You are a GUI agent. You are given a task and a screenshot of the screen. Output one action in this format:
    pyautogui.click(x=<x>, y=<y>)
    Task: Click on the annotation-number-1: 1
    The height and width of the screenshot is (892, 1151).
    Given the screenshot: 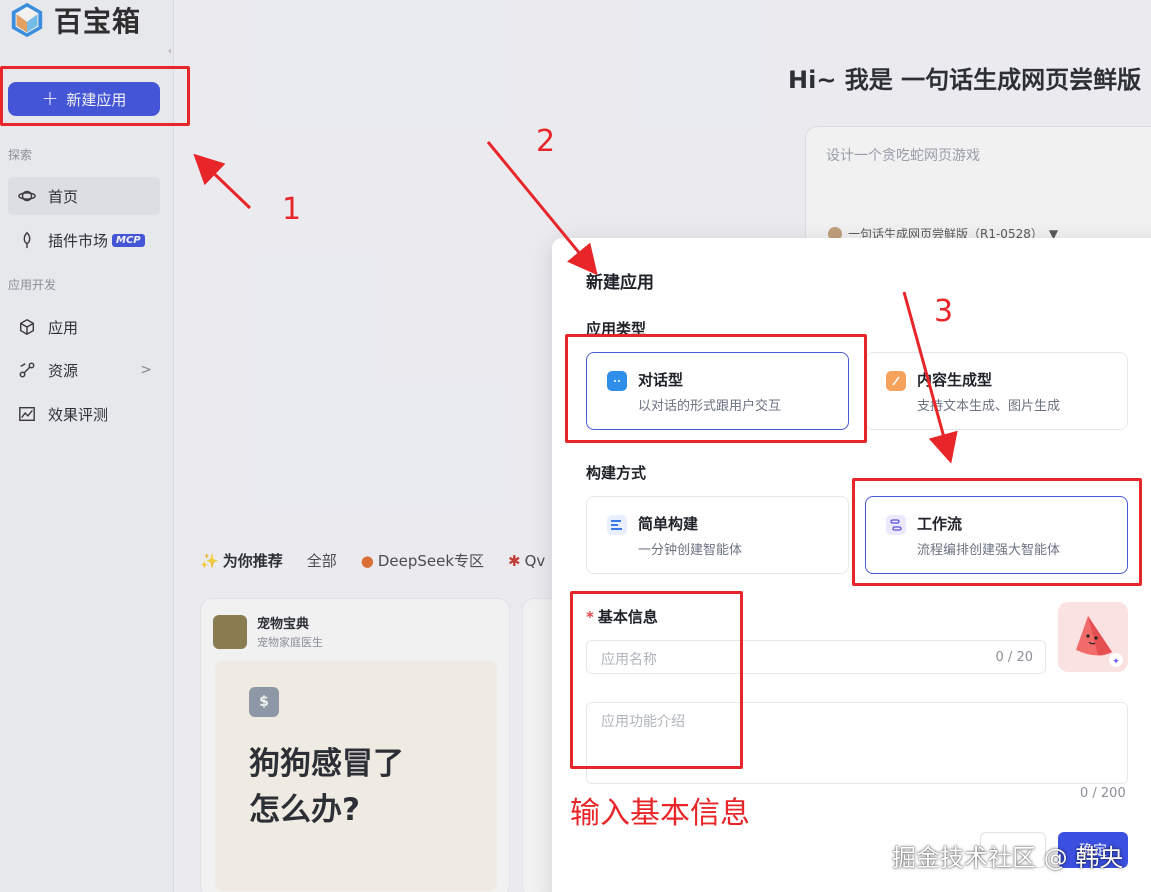 What is the action you would take?
    pyautogui.click(x=292, y=209)
    